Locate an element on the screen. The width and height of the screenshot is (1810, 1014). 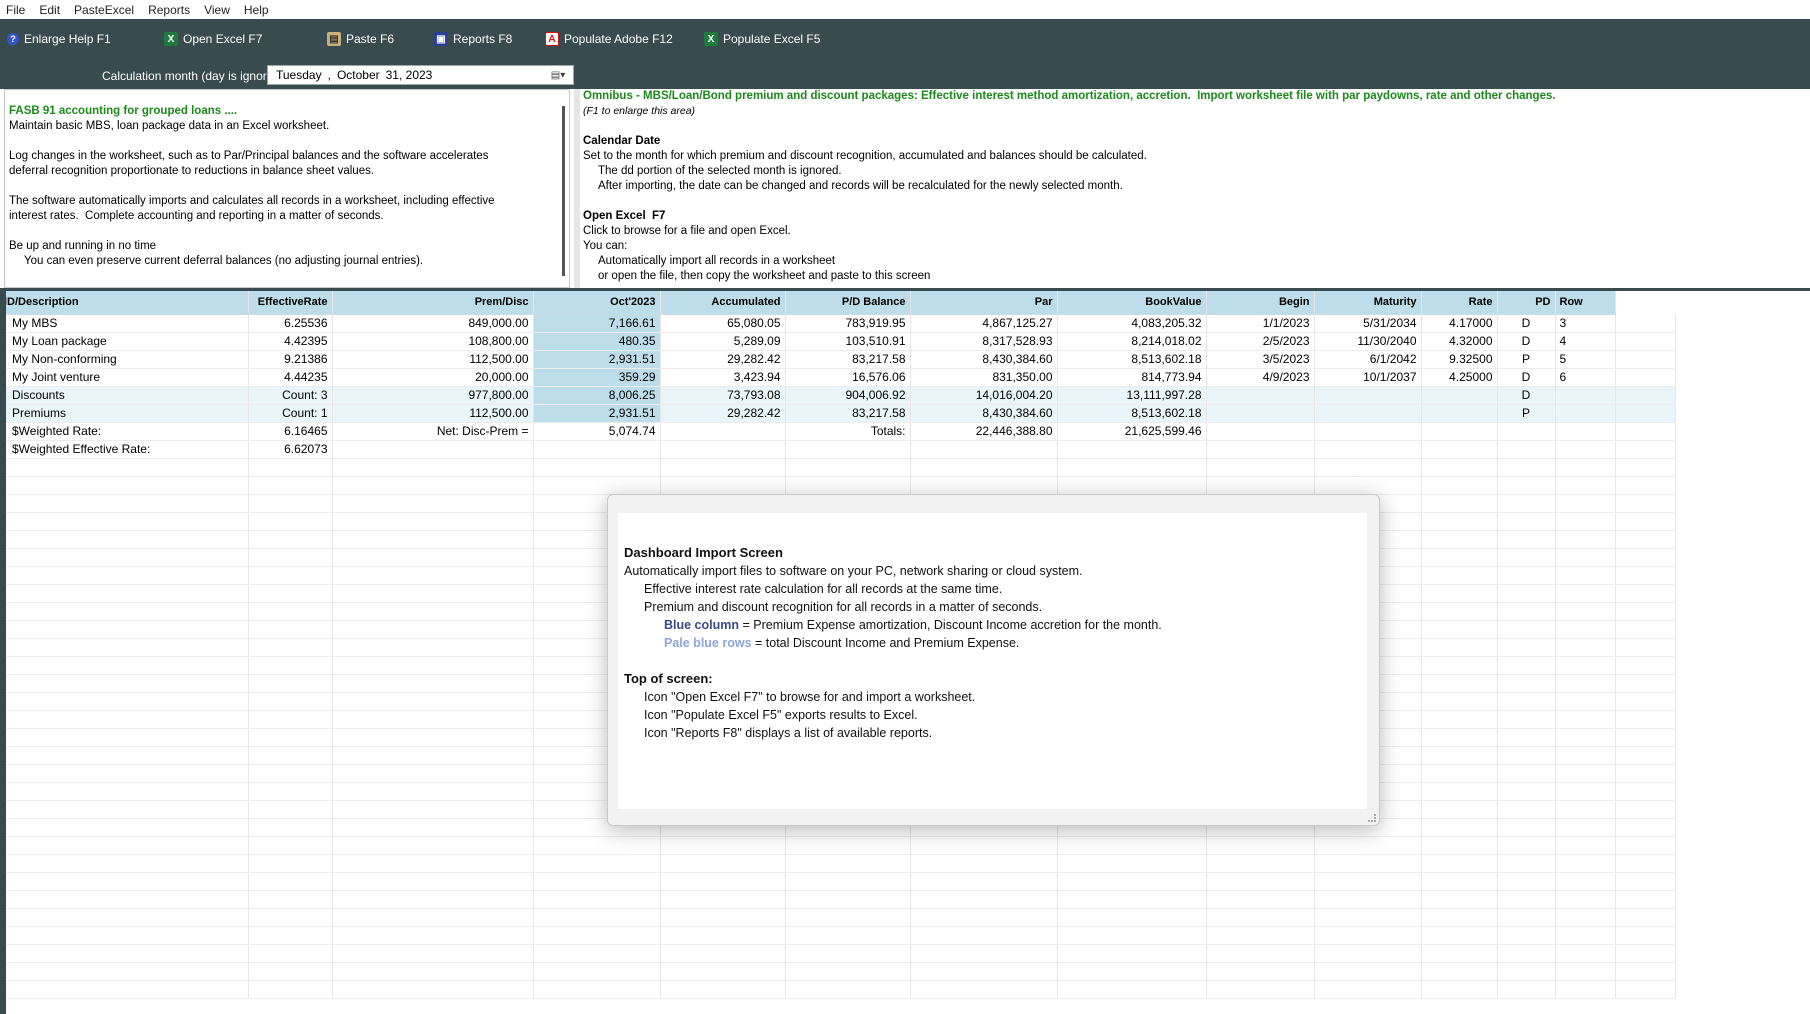
cell-month: 480.35 is located at coordinates (597, 341).